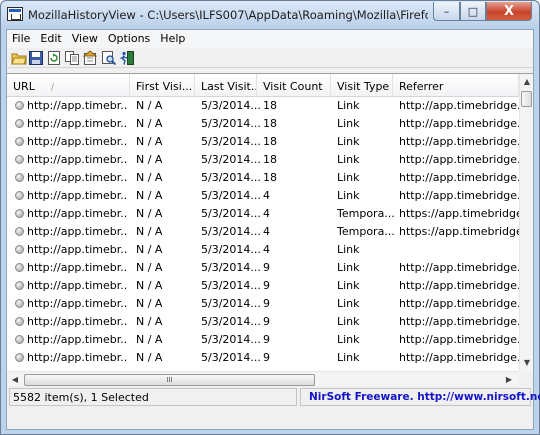  What do you see at coordinates (54, 58) in the screenshot?
I see `refresh-icon` at bounding box center [54, 58].